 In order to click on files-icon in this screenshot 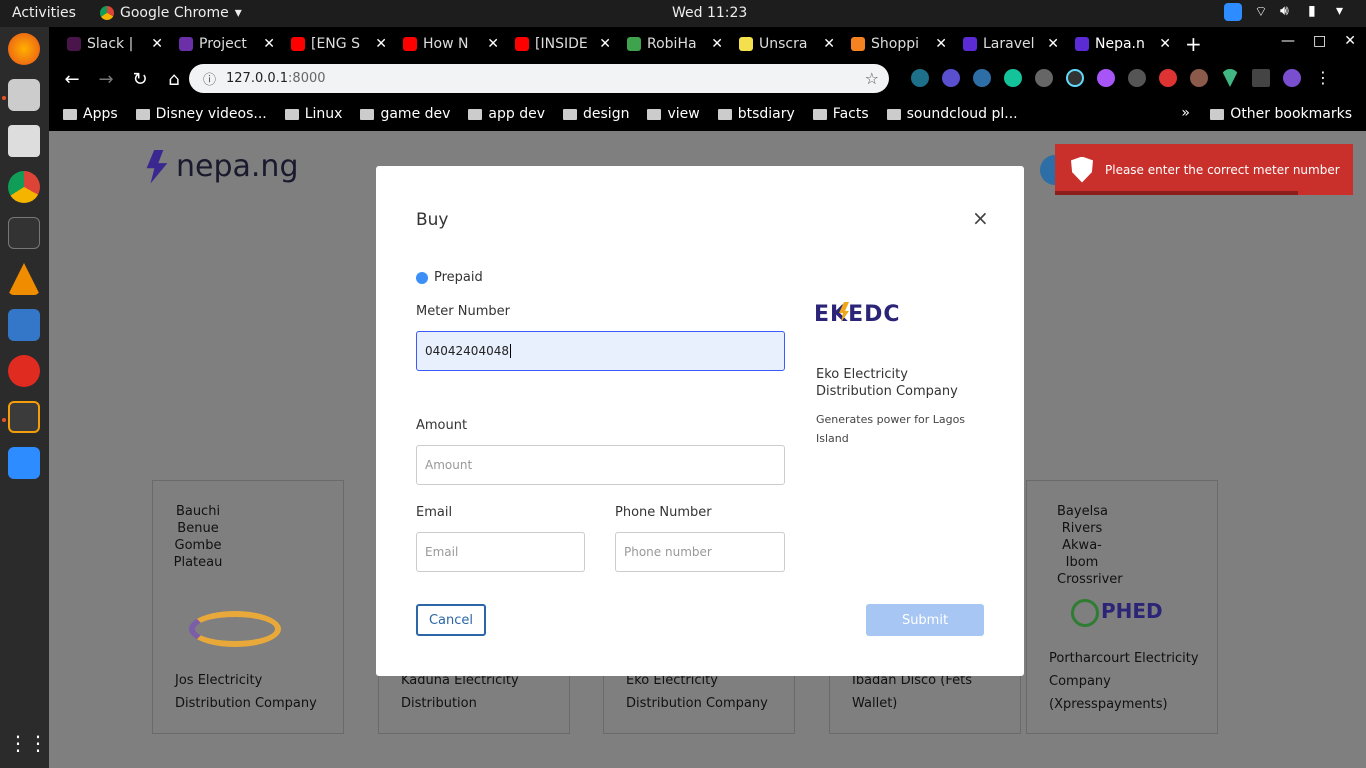, I will do `click(24, 95)`.